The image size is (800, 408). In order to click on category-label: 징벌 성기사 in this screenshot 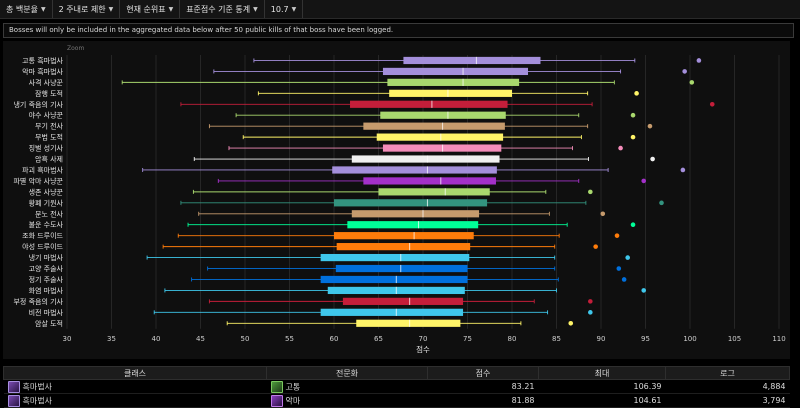, I will do `click(46, 148)`.